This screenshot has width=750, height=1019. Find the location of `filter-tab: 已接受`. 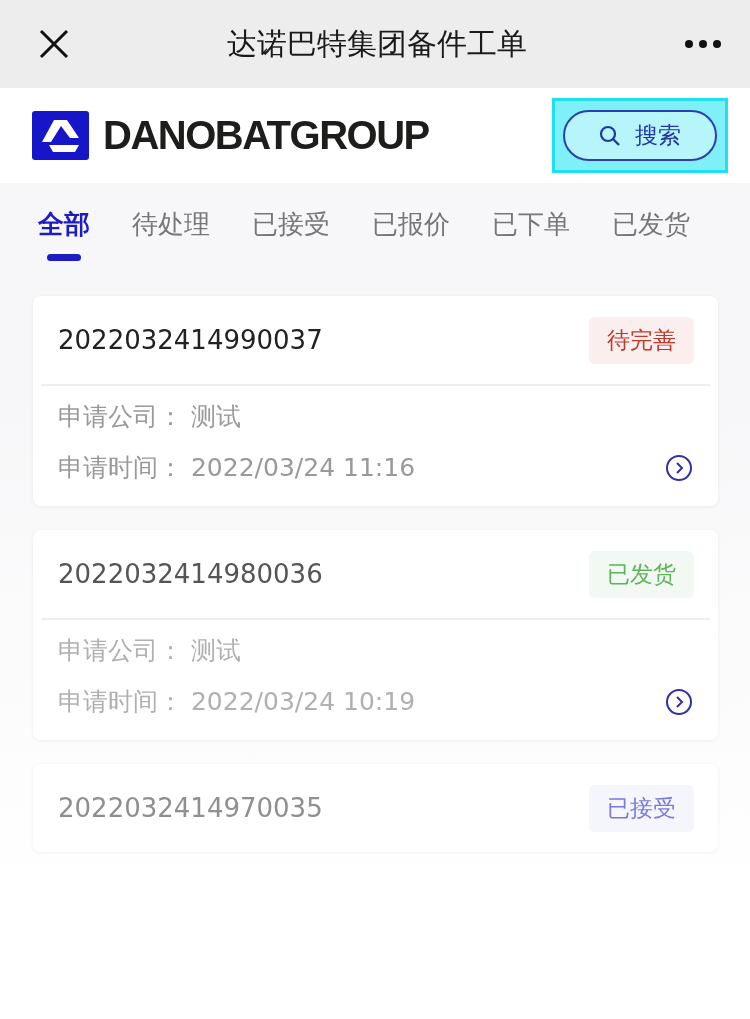

filter-tab: 已接受 is located at coordinates (291, 241).